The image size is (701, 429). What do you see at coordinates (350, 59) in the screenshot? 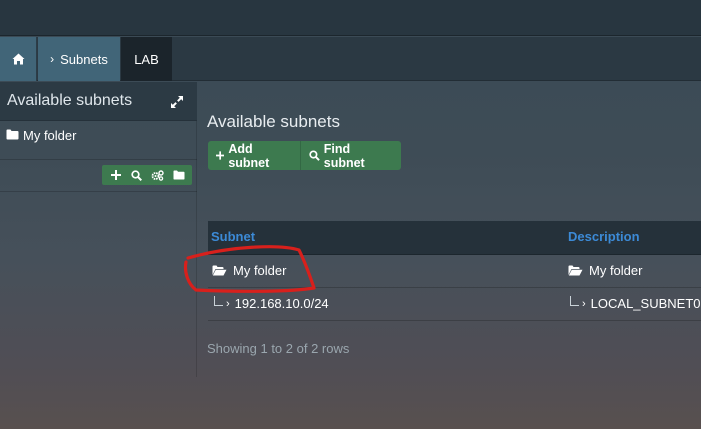
I see `breadcrumb: › Subnets LAB` at bounding box center [350, 59].